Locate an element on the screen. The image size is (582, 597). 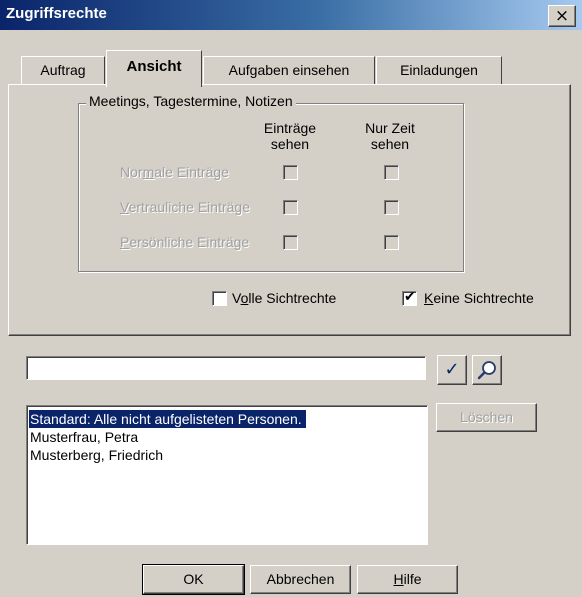
tab-ansicht: Ansicht is located at coordinates (154, 68).